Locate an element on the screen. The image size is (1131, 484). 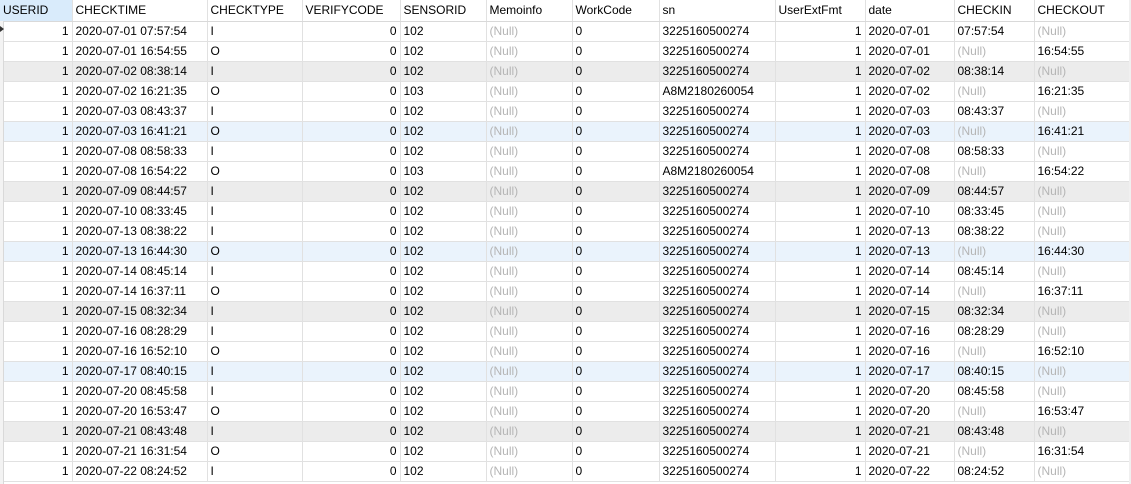
cell-date: 2020-07-08 is located at coordinates (910, 171).